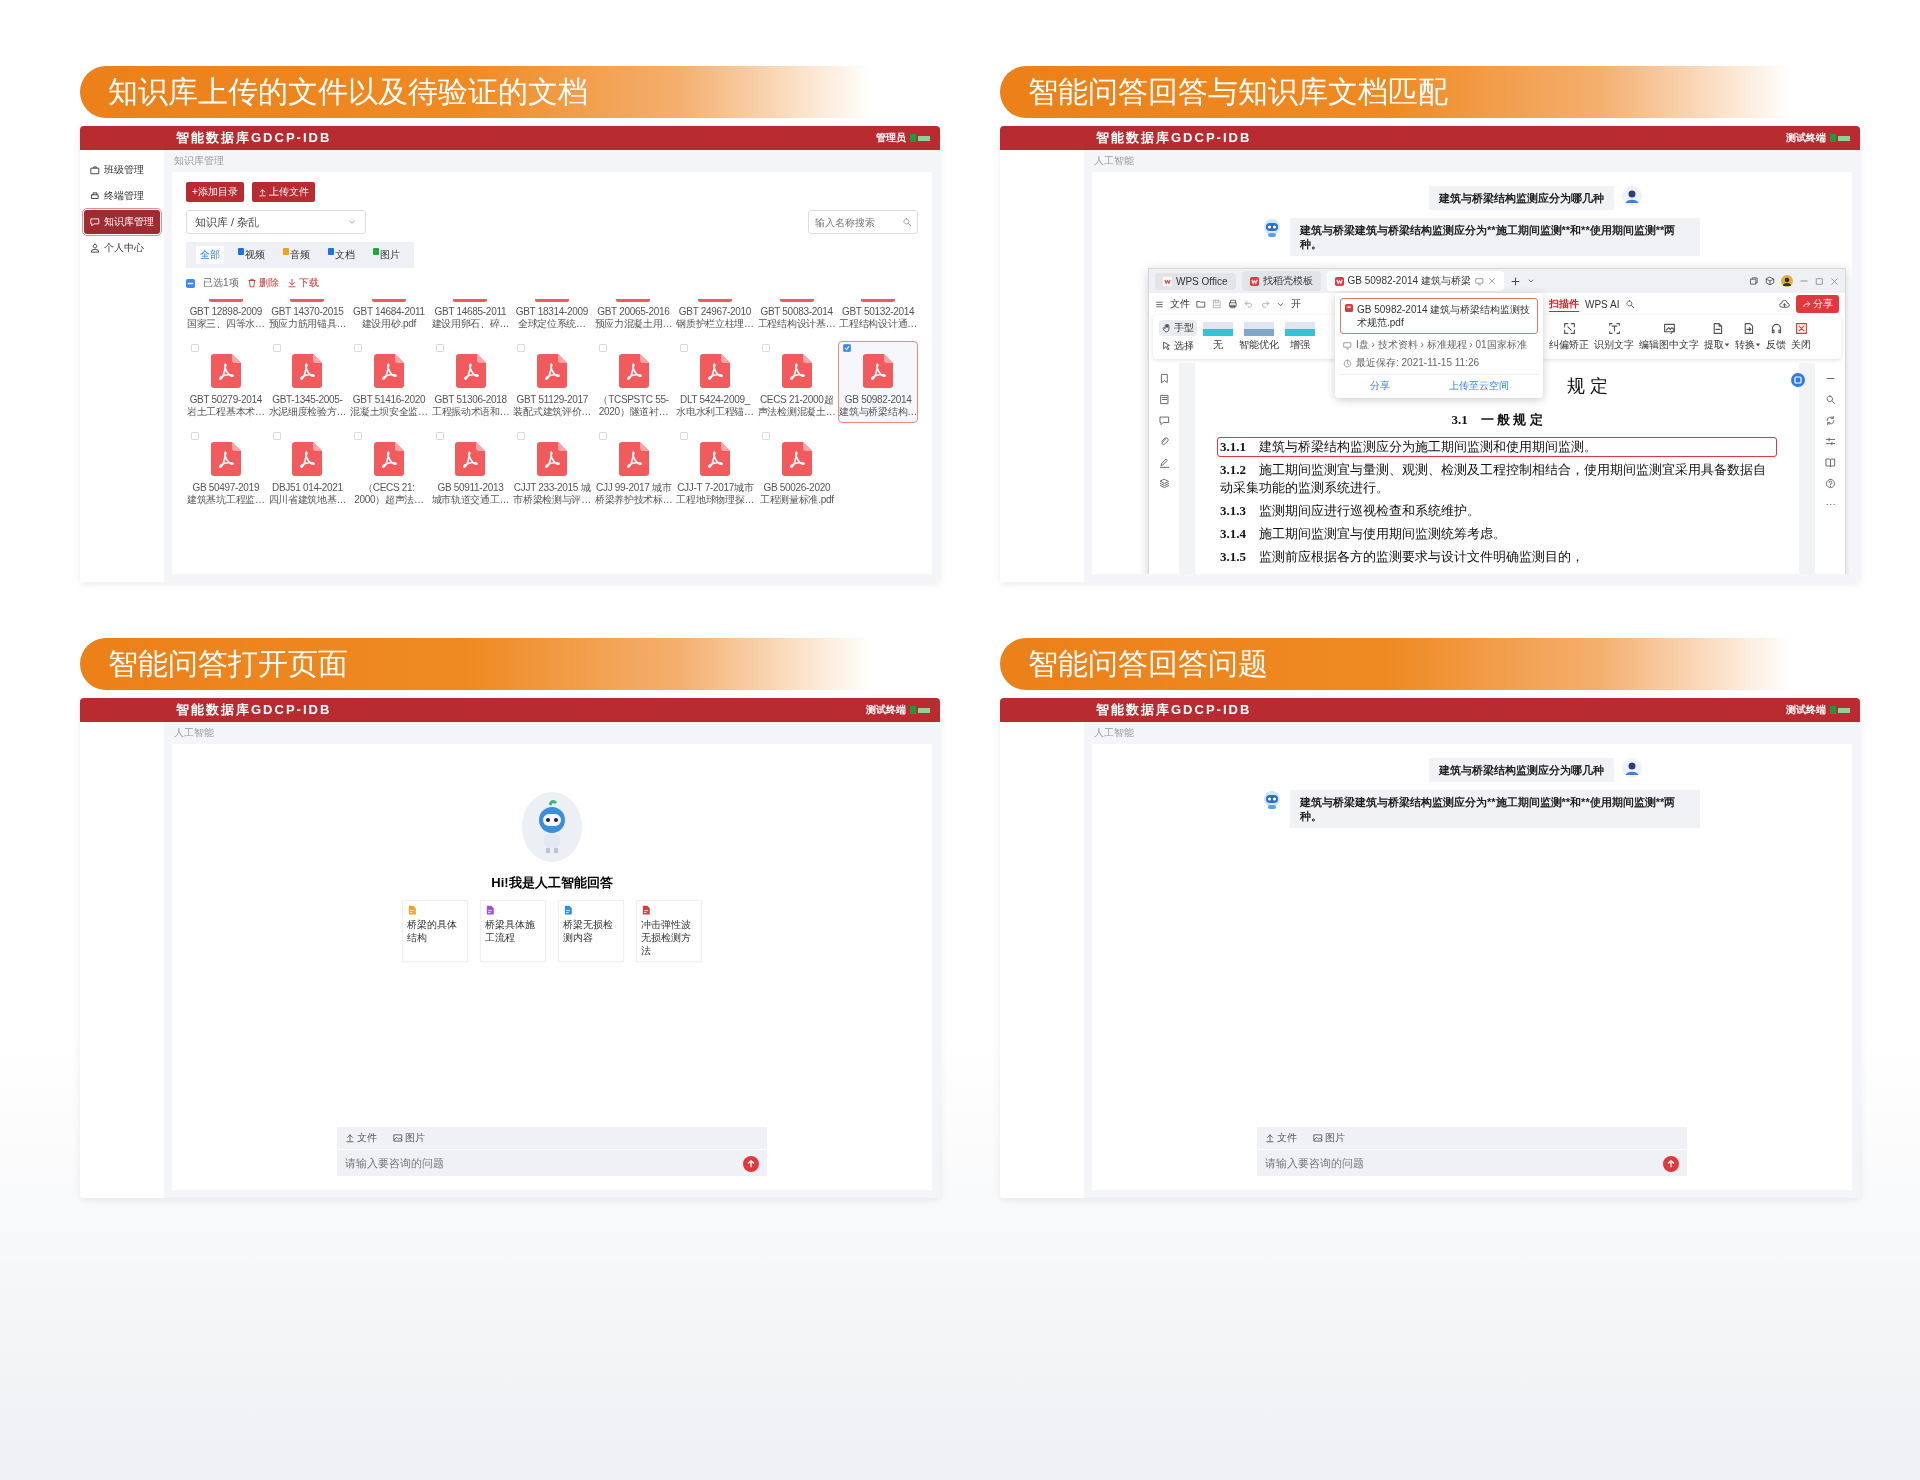  Describe the element at coordinates (1300, 337) in the screenshot. I see `filter-option: 增强` at that location.